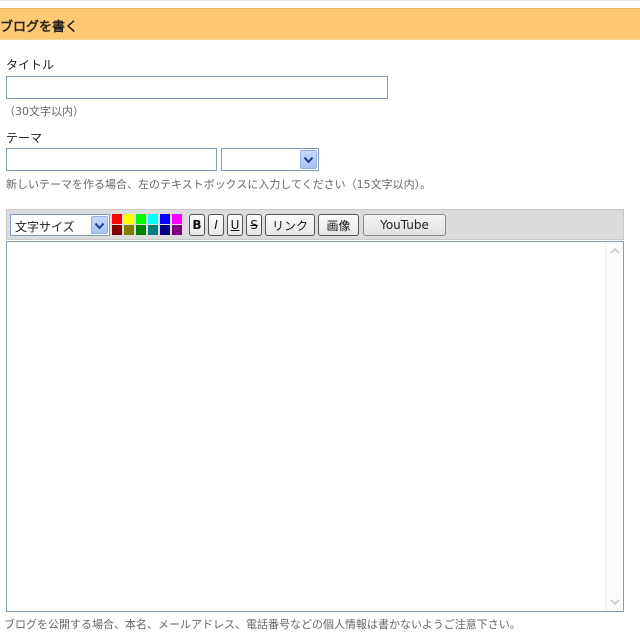  What do you see at coordinates (338, 225) in the screenshot?
I see `image-button: 画像` at bounding box center [338, 225].